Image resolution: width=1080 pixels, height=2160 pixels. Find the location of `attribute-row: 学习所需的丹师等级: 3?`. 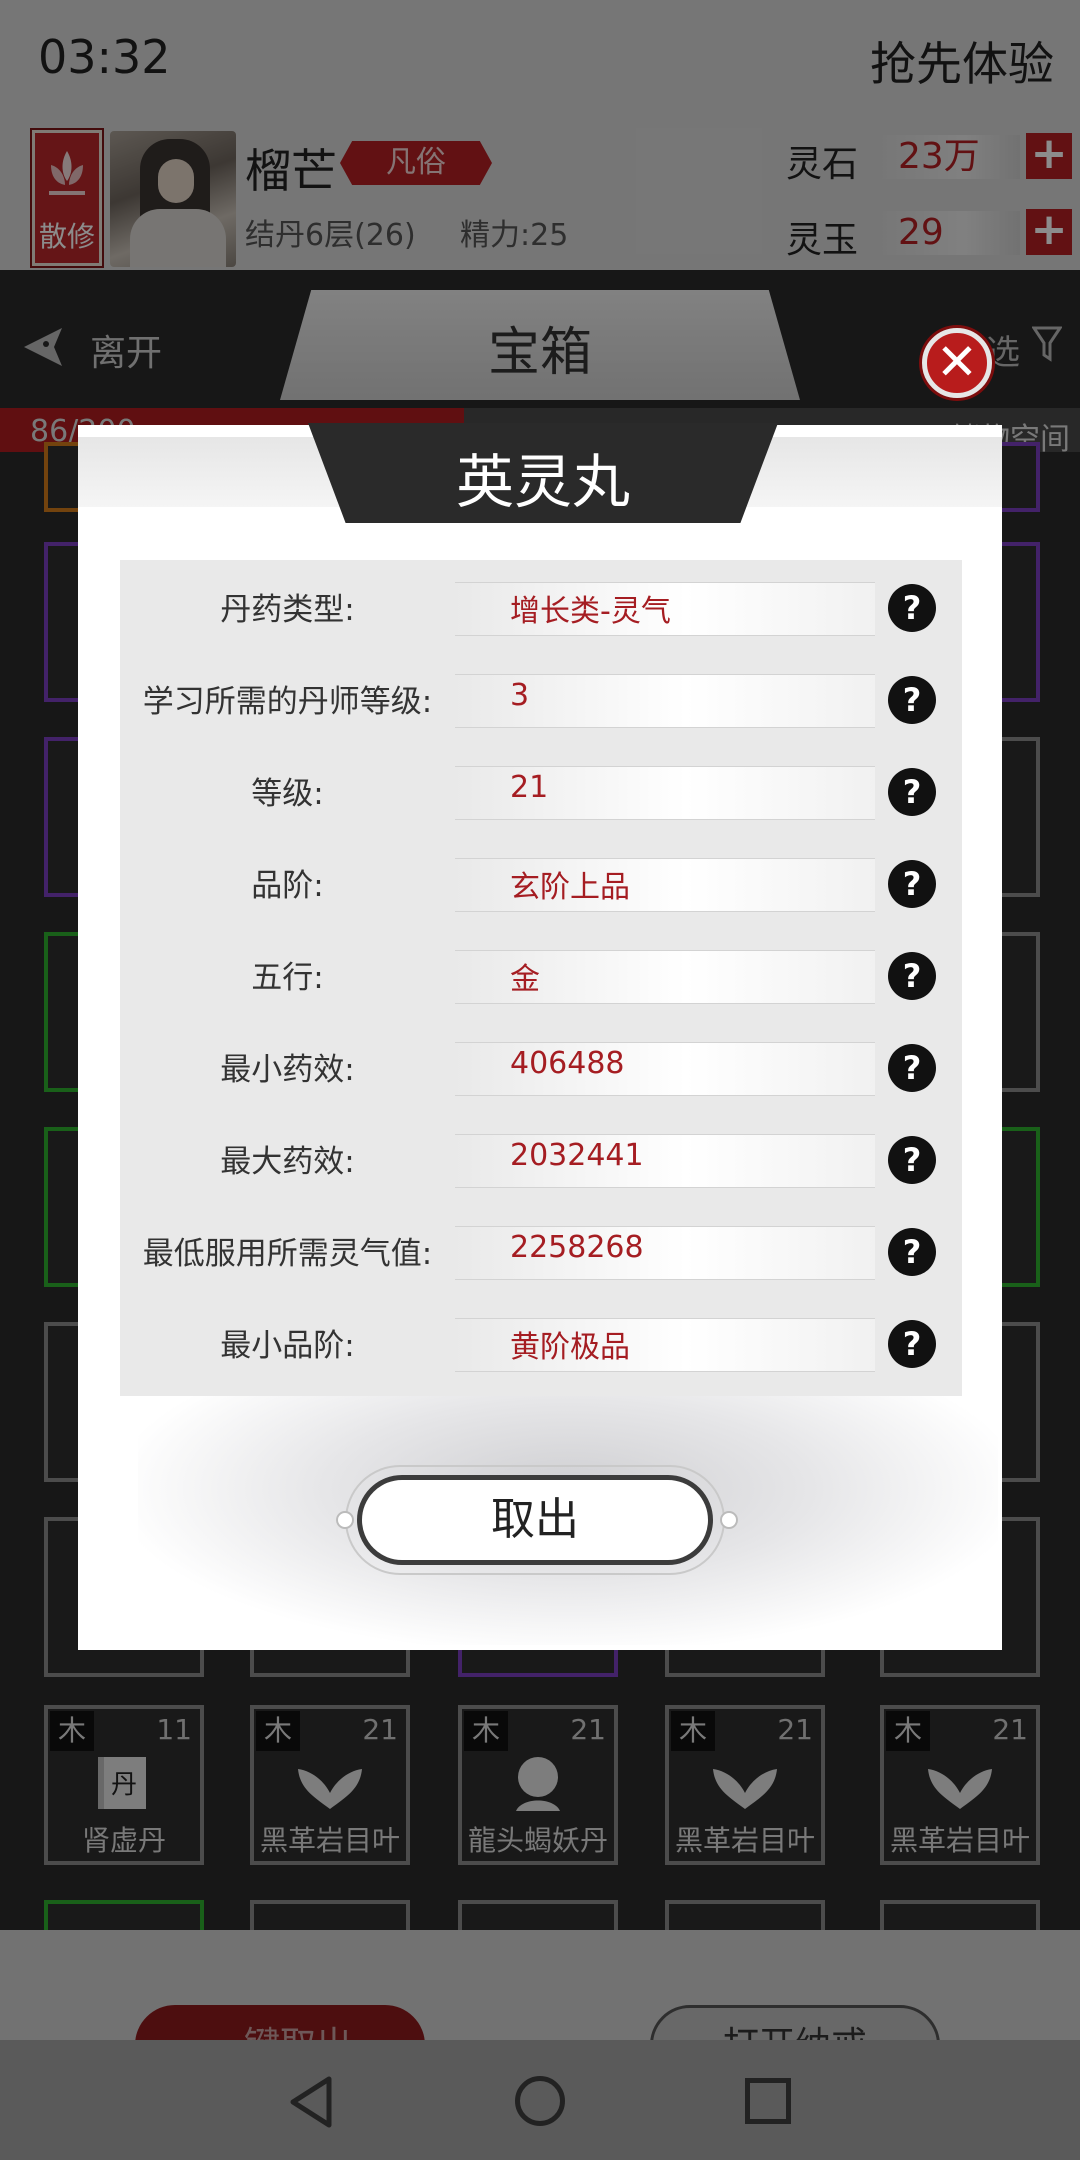

attribute-row: 学习所需的丹师等级: 3? is located at coordinates (541, 700).